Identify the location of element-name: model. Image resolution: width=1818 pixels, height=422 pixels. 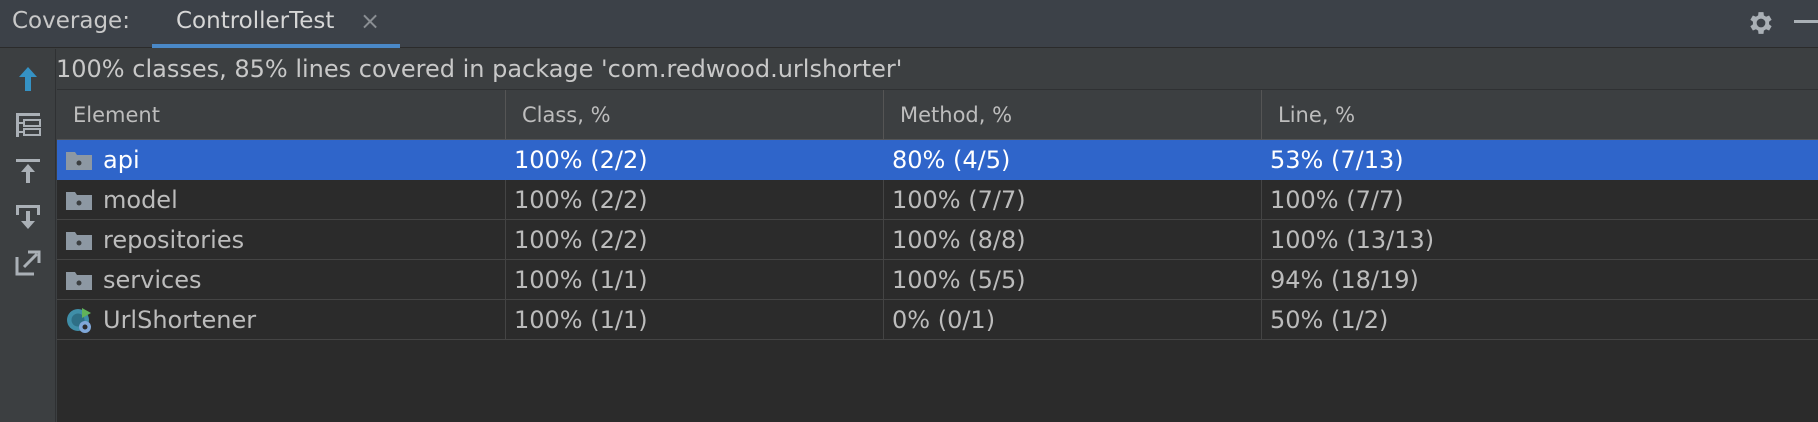
(140, 200).